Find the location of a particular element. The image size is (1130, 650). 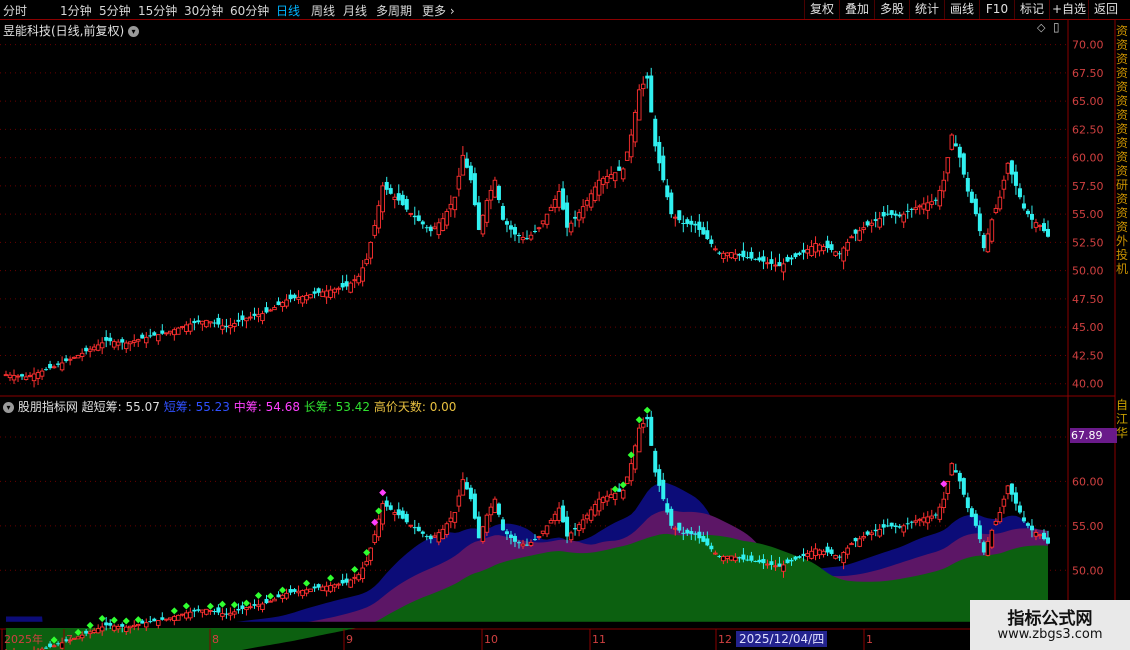

price-candle is located at coordinates (206, 324).